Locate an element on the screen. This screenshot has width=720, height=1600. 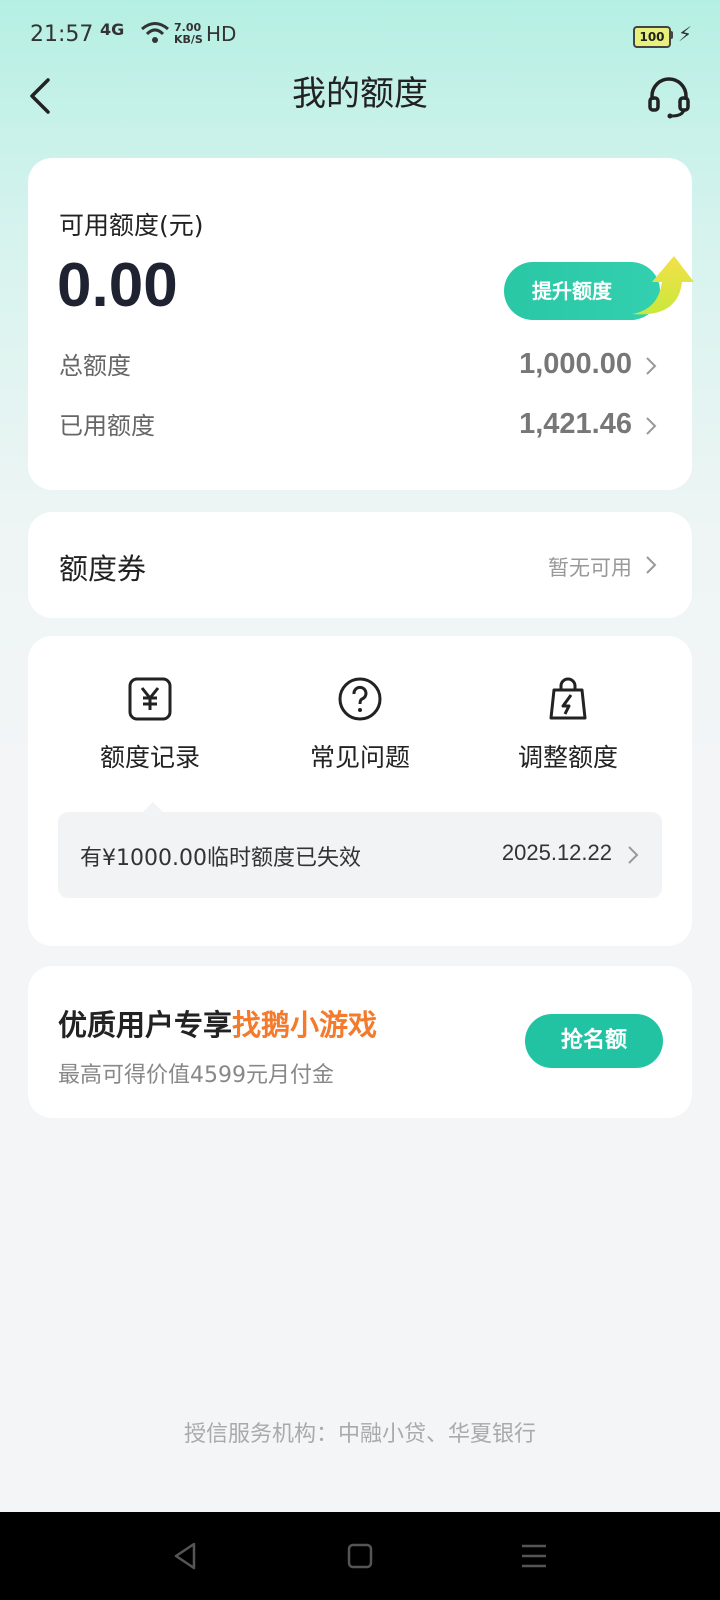
headset-icon is located at coordinates (669, 97).